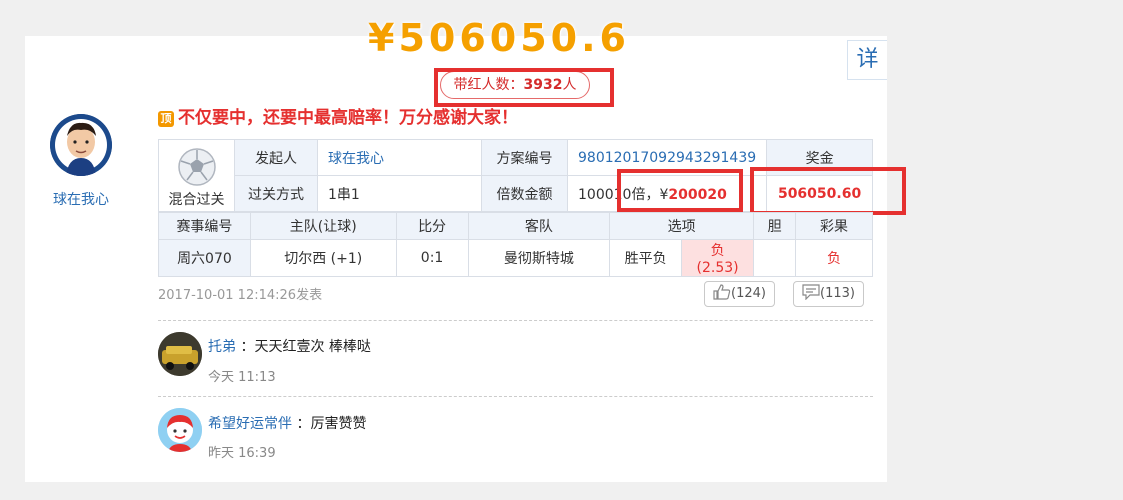 Image resolution: width=1123 pixels, height=500 pixels. What do you see at coordinates (680, 190) in the screenshot?
I see `highlight-box-amount` at bounding box center [680, 190].